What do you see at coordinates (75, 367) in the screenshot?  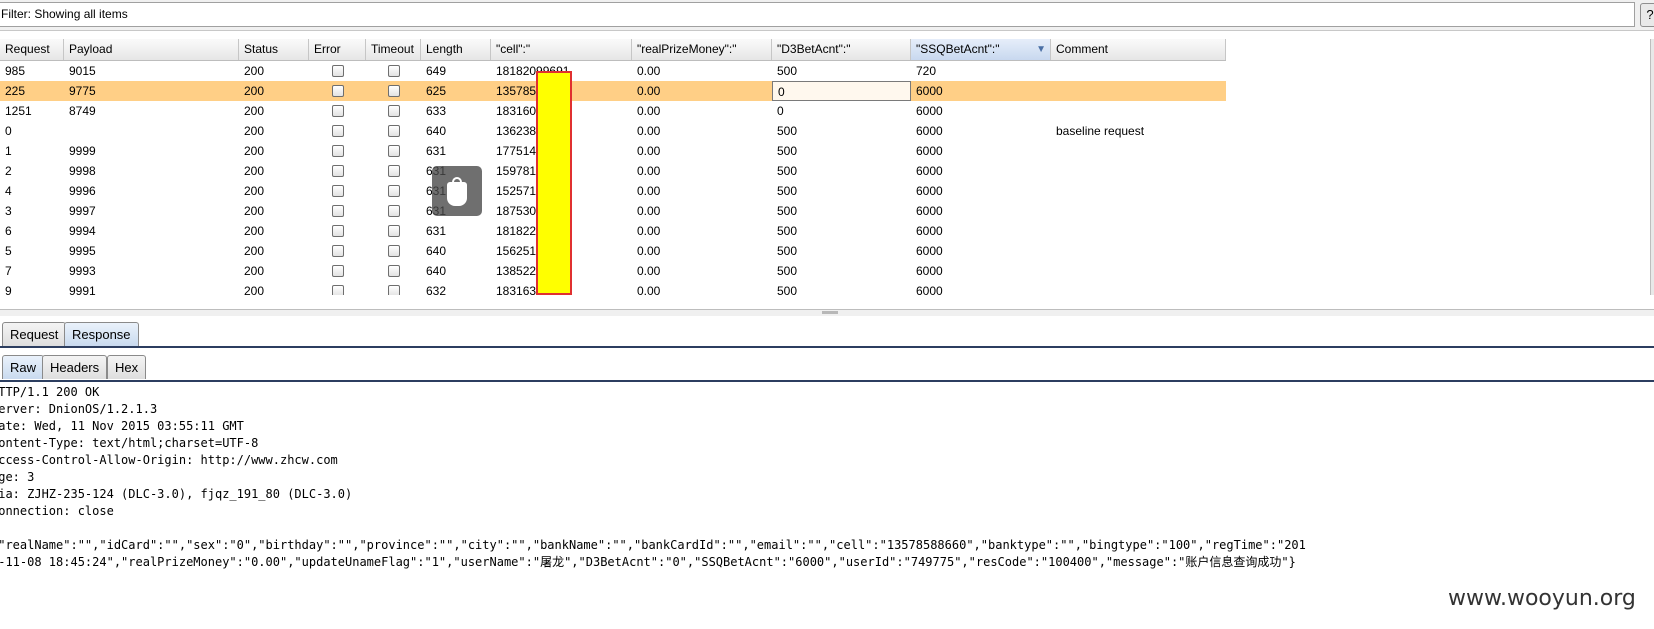 I see `tab-headers: Headers` at bounding box center [75, 367].